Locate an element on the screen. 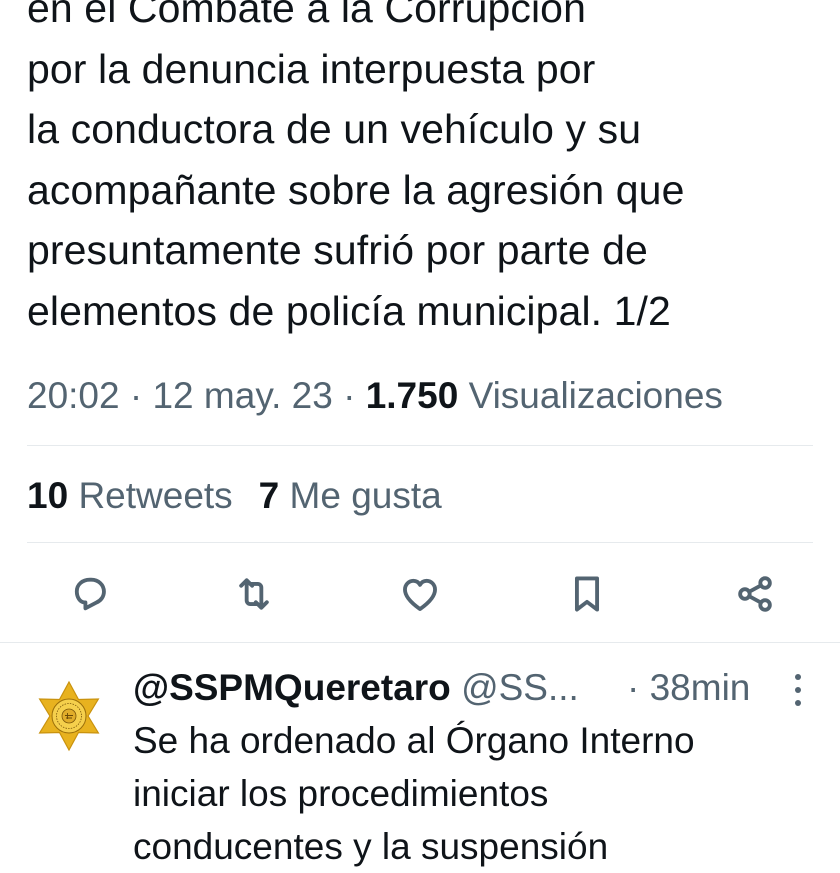 This screenshot has height=873, width=840. like-heart-icon is located at coordinates (420, 594).